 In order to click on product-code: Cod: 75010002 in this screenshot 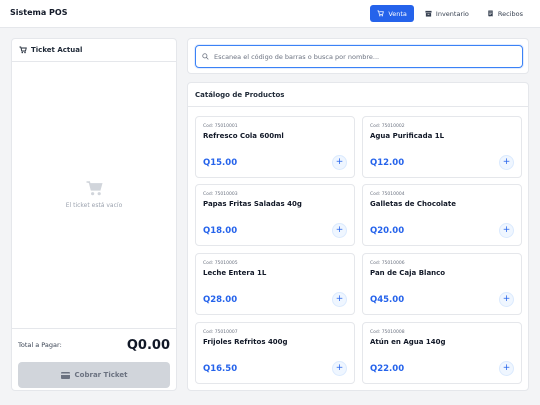, I will do `click(387, 126)`.